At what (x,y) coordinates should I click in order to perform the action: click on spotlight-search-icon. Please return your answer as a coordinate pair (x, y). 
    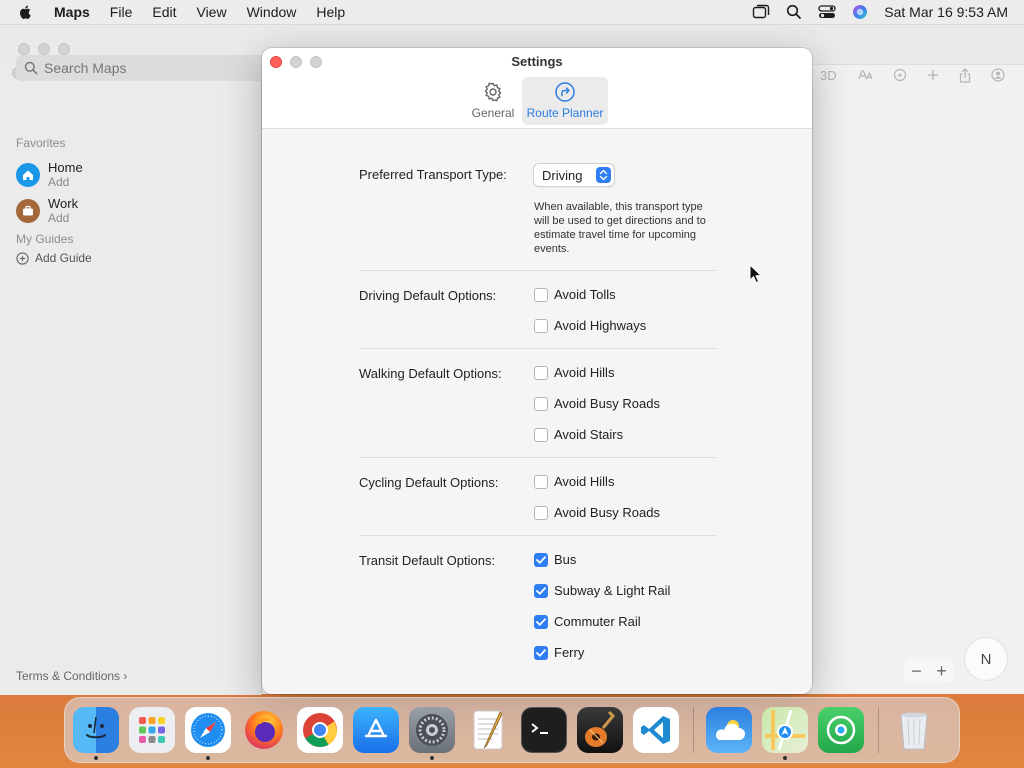
    Looking at the image, I should click on (794, 12).